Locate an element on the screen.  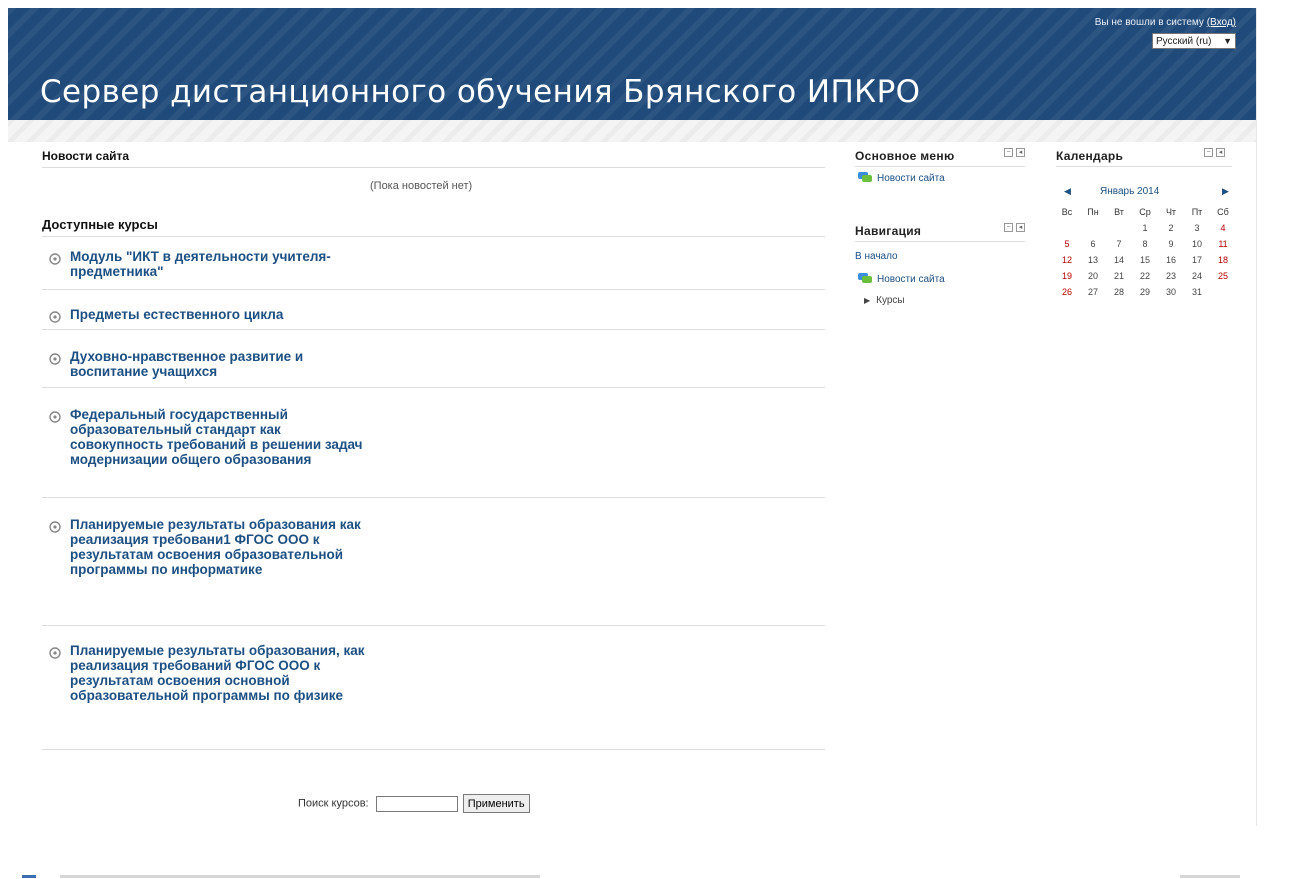
course-link: Предметы естественного цикла is located at coordinates (220, 314).